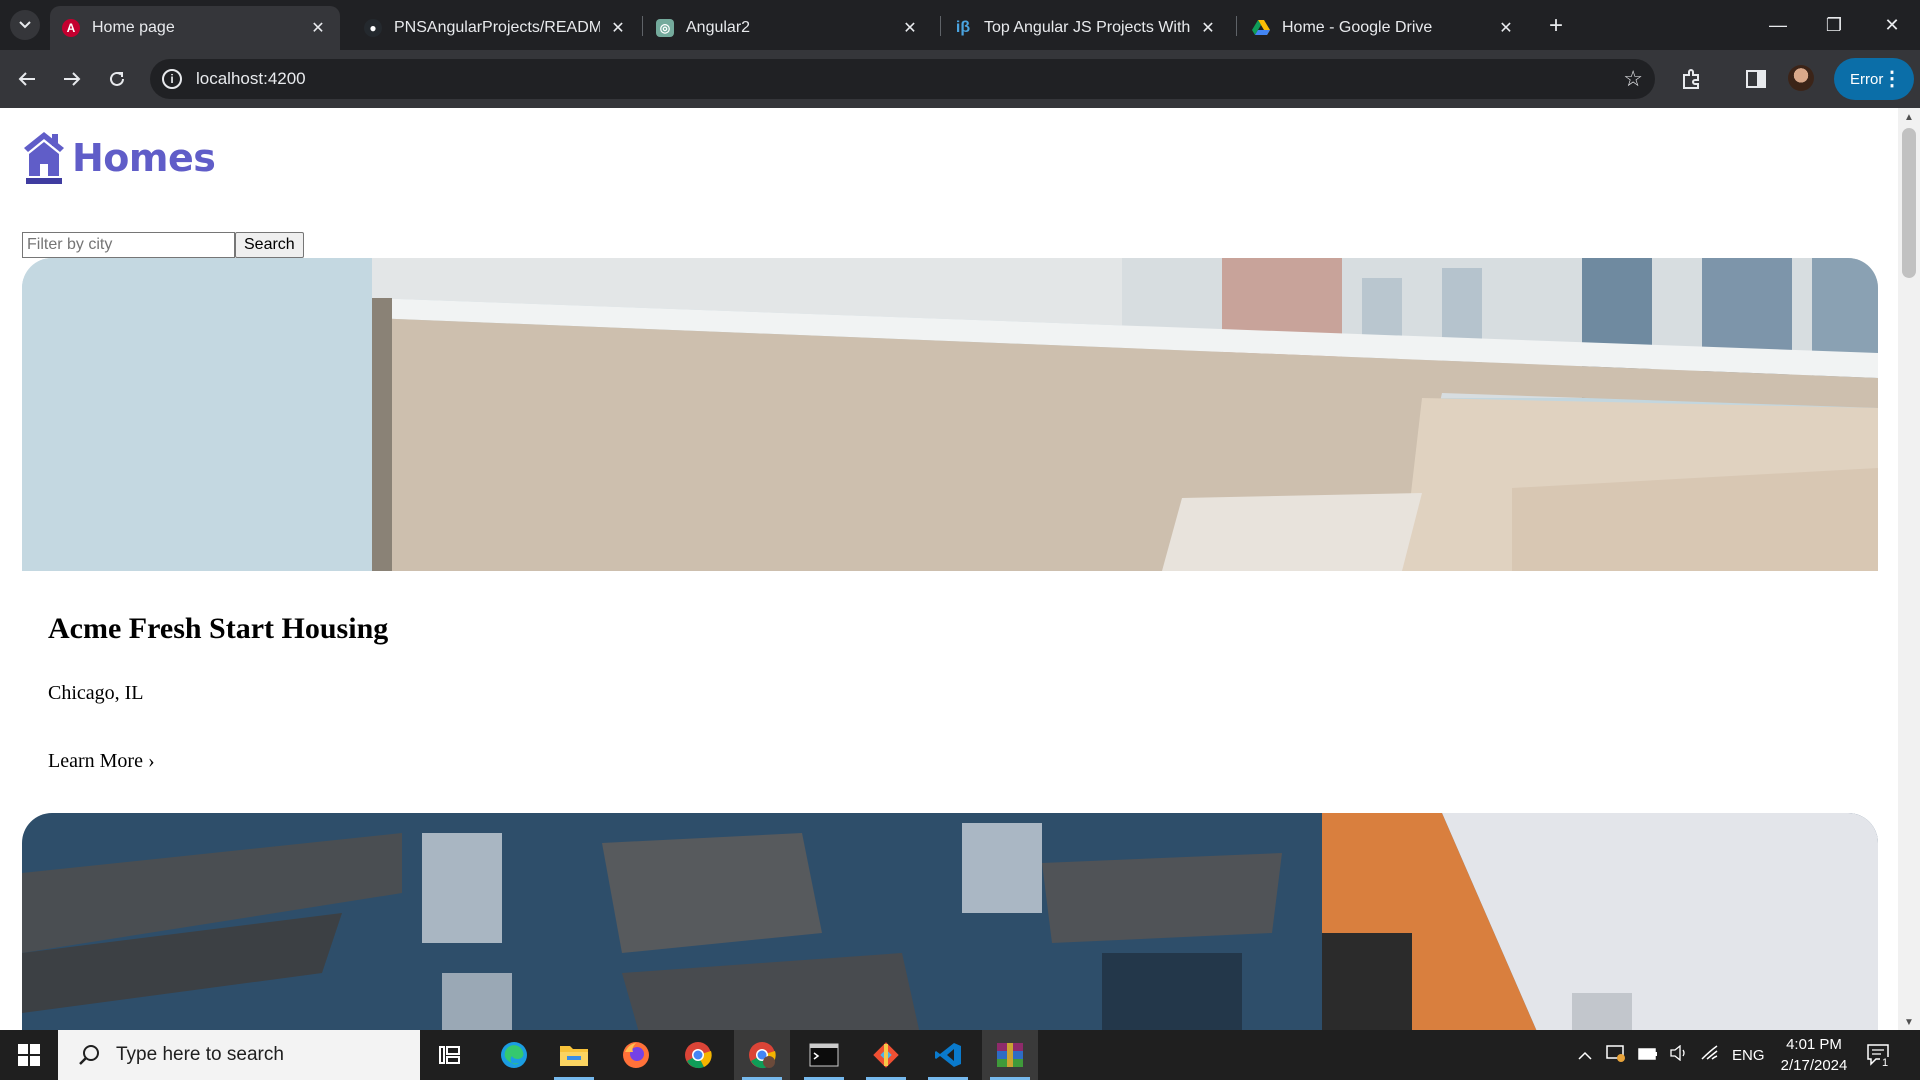 Image resolution: width=1920 pixels, height=1080 pixels. Describe the element at coordinates (824, 1055) in the screenshot. I see `terminal-icon` at that location.